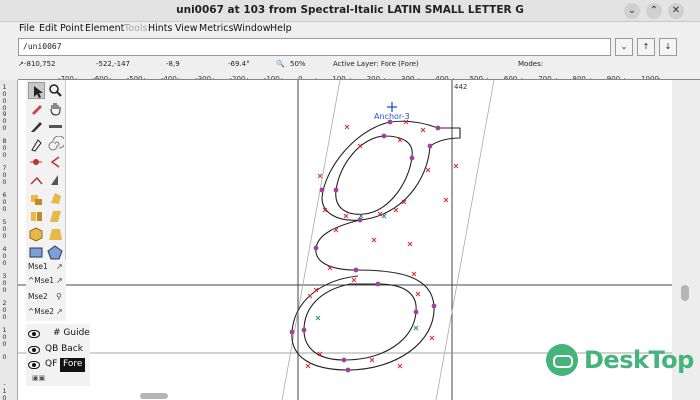 This screenshot has width=700, height=400. I want to click on ctrl-mouse1-tool-icon: ↗, so click(59, 280).